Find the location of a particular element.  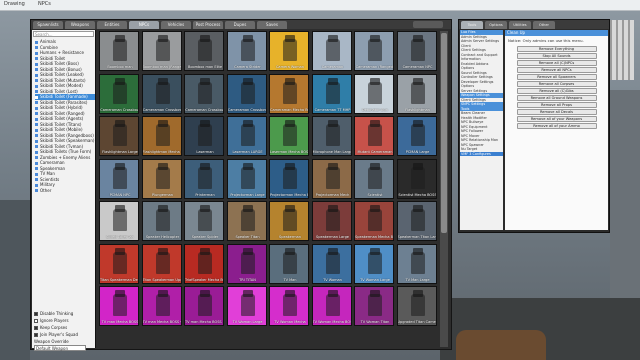

disable-thinking-checkbox is located at coordinates (36, 314).